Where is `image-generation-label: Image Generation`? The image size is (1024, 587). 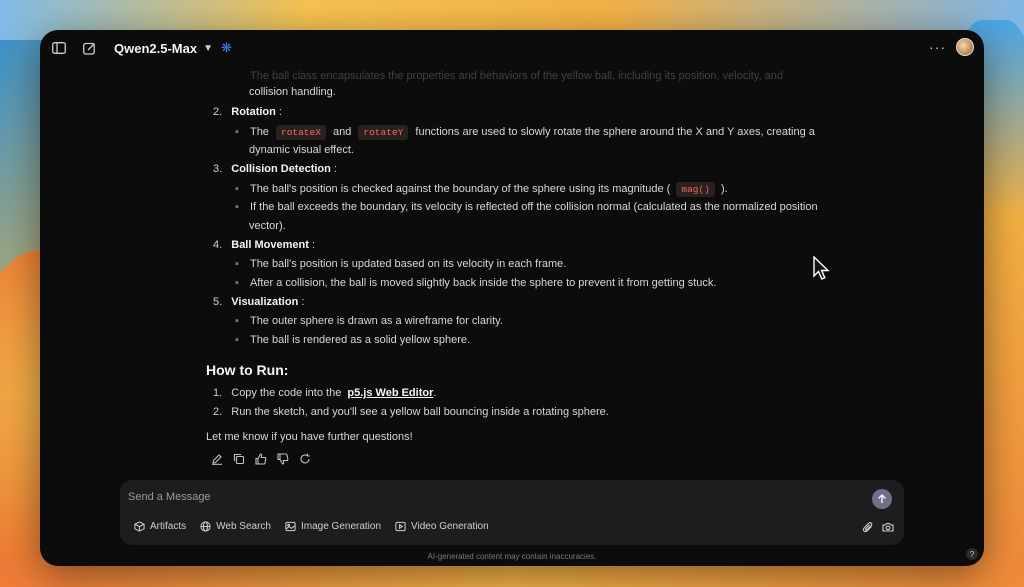 image-generation-label: Image Generation is located at coordinates (341, 526).